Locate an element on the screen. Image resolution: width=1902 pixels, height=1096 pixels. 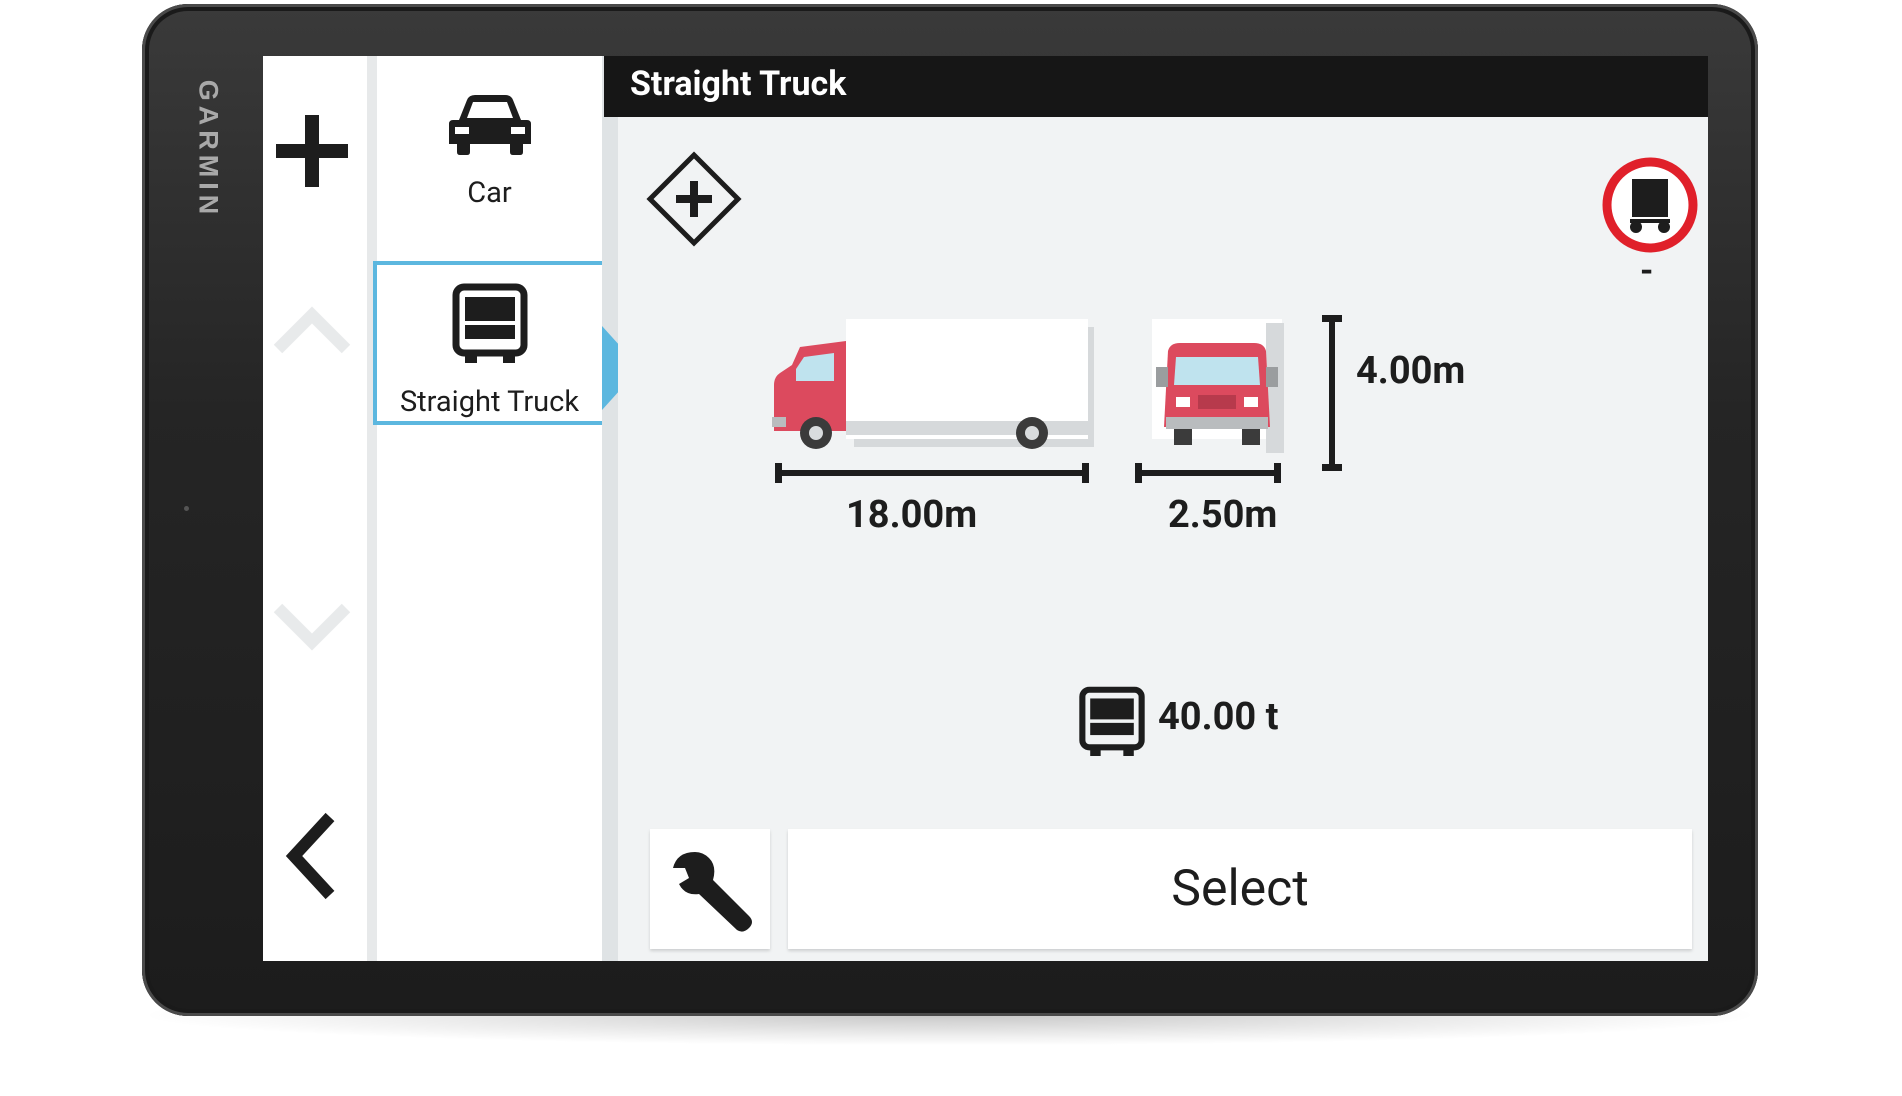
truck-side-illustration is located at coordinates (933, 384).